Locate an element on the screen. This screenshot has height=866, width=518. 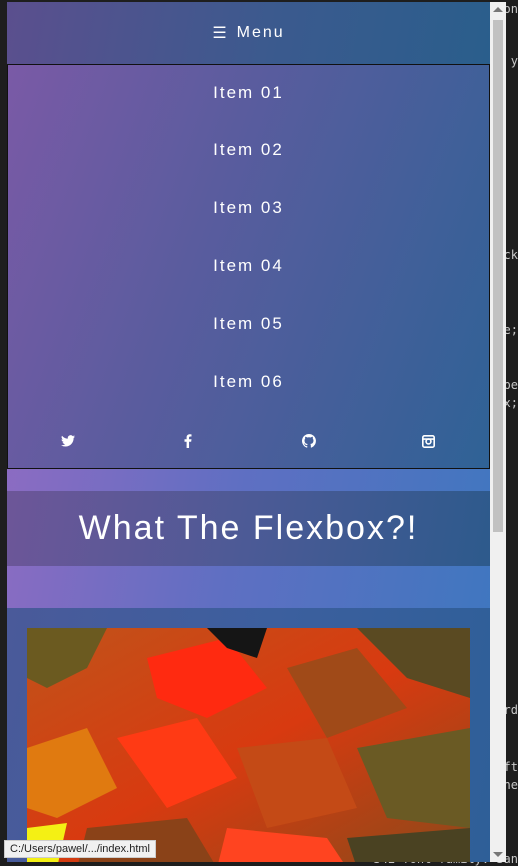
menu-item-02: Item 02 is located at coordinates (248, 150).